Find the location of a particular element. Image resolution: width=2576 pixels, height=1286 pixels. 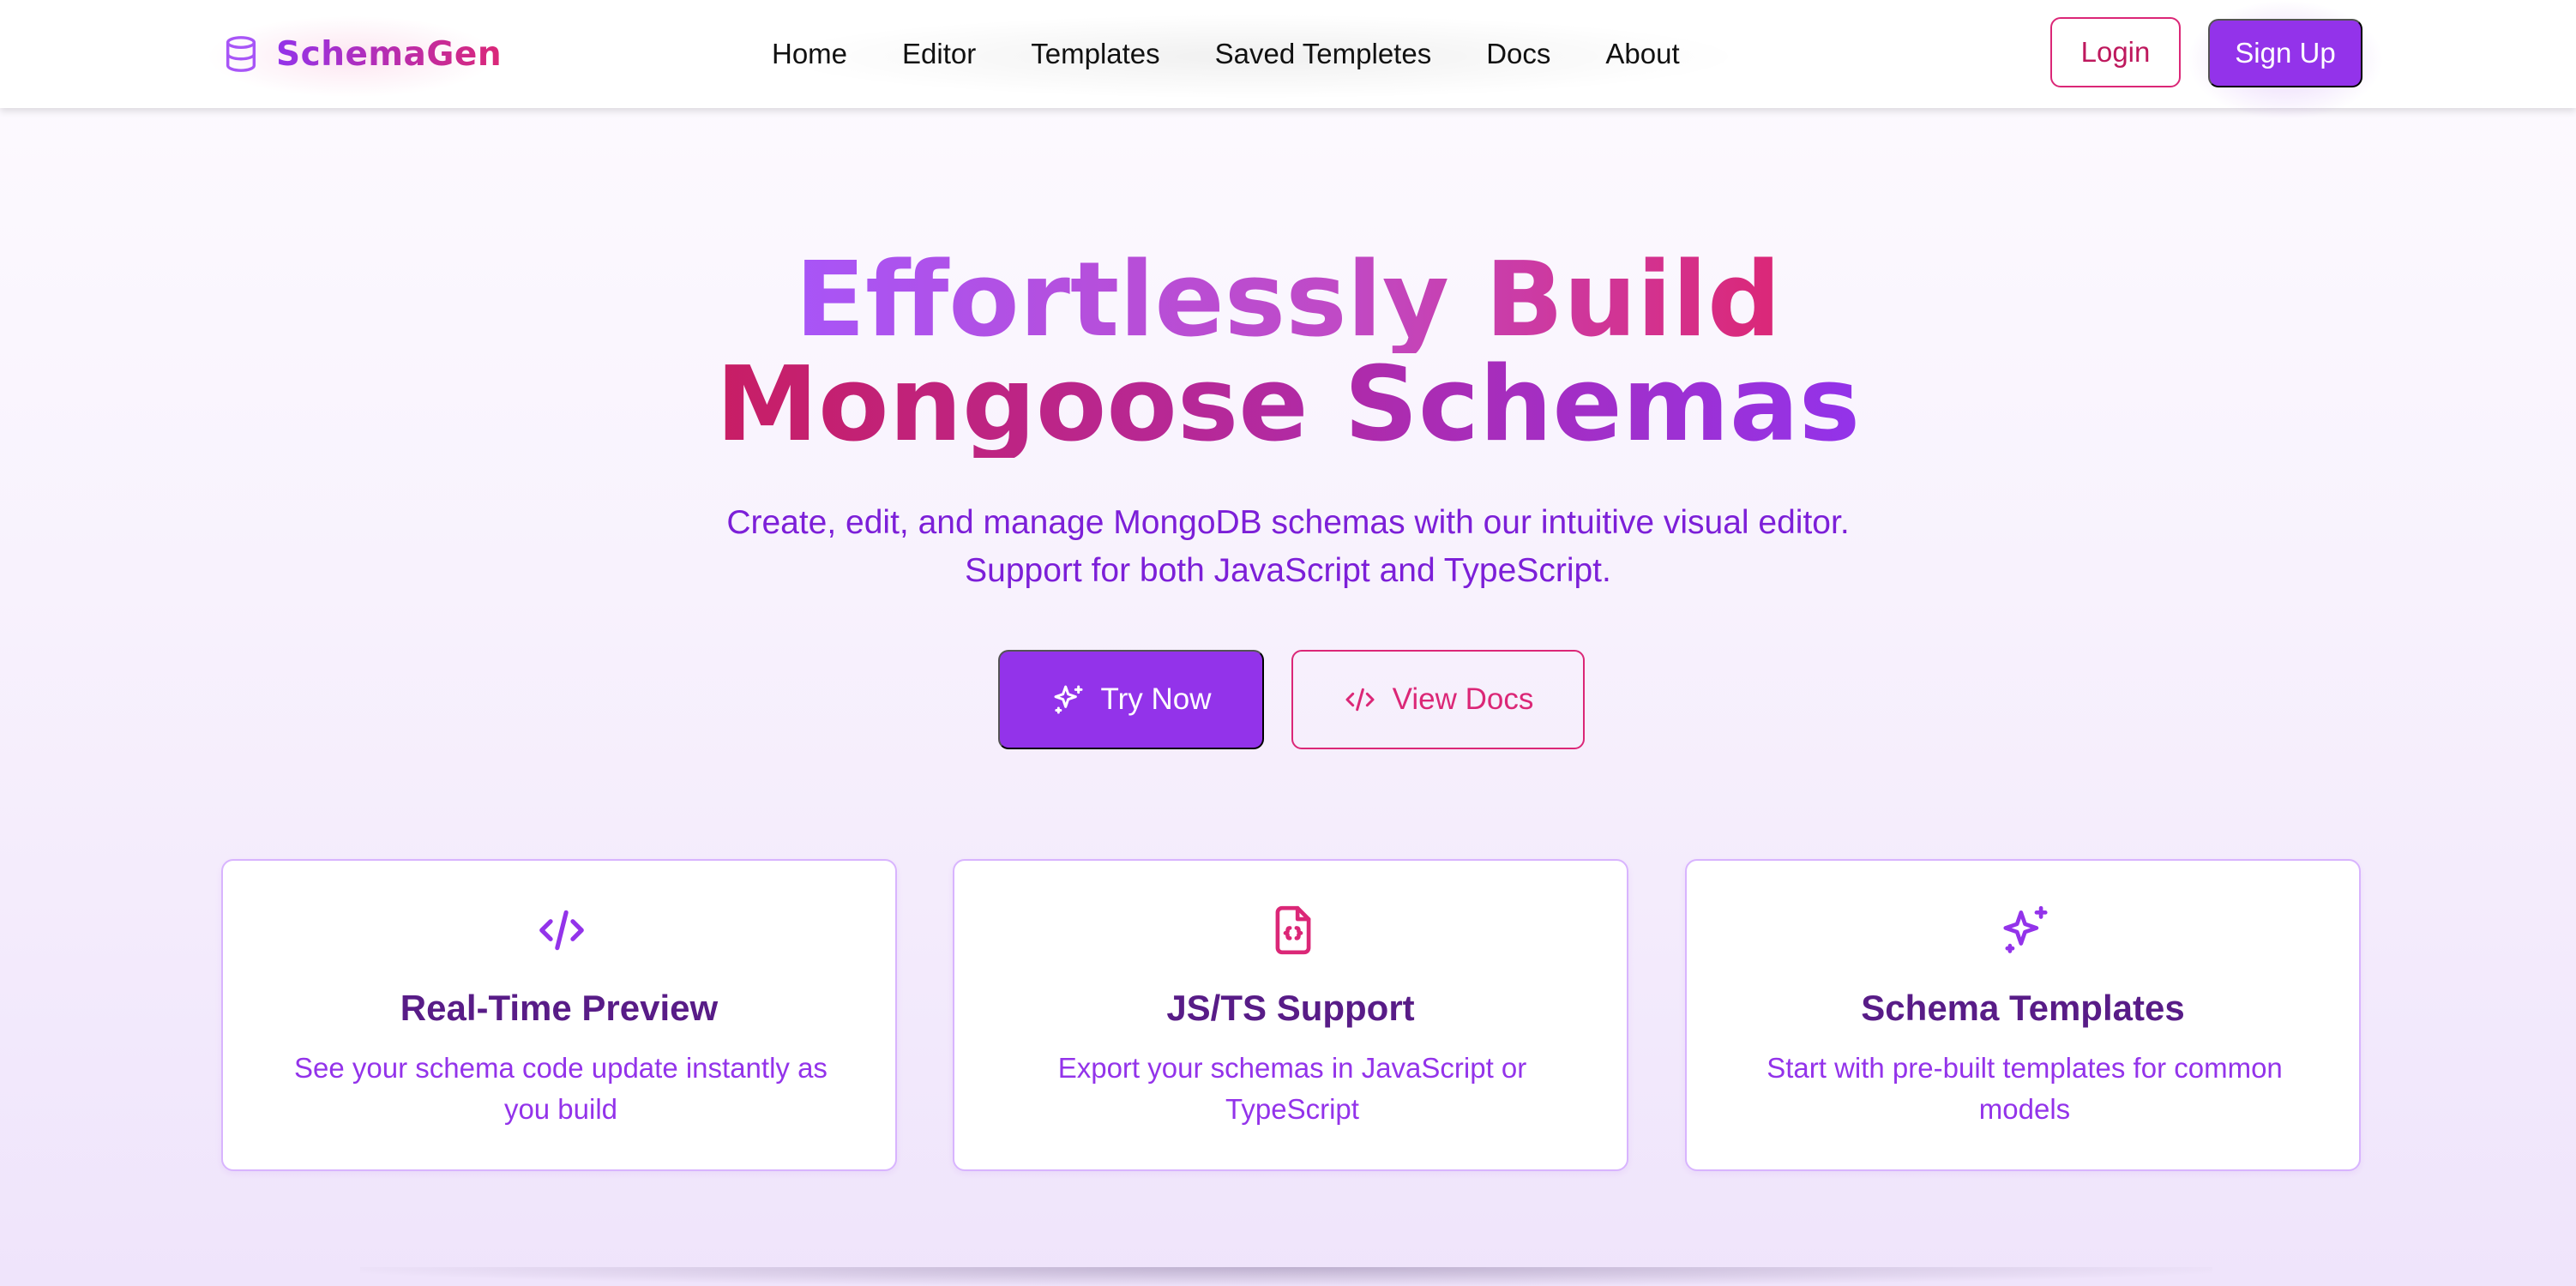

nav-link-templates: Templates is located at coordinates (1095, 54).